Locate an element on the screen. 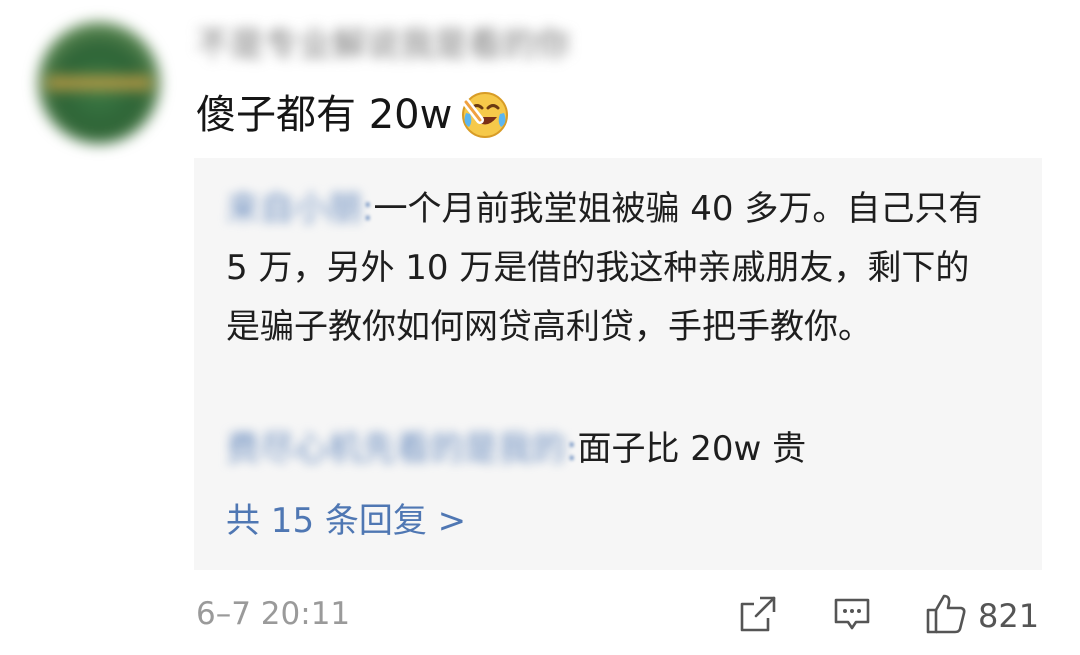 Image resolution: width=1080 pixels, height=655 pixels. comment-text-row: 傻子都有 20w is located at coordinates (353, 115).